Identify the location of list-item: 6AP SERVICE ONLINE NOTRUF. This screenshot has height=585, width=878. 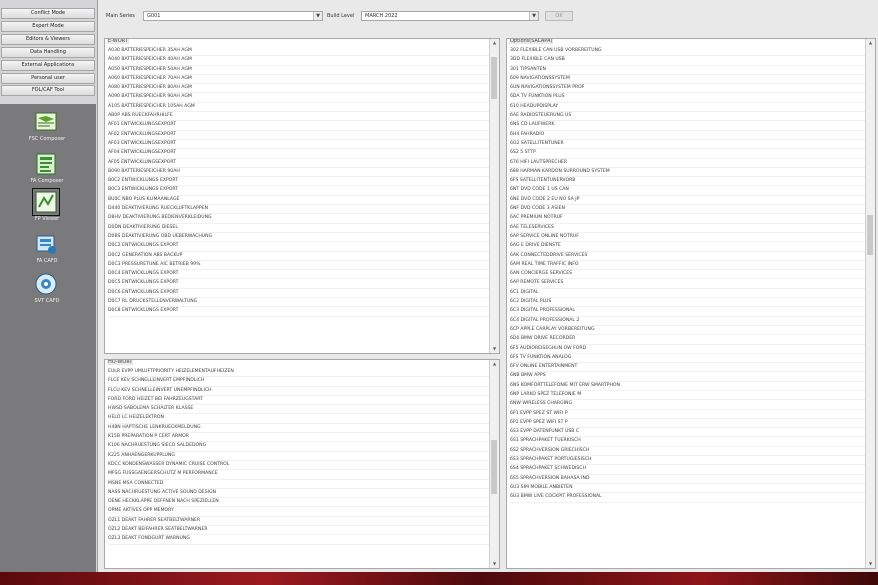
(687, 238).